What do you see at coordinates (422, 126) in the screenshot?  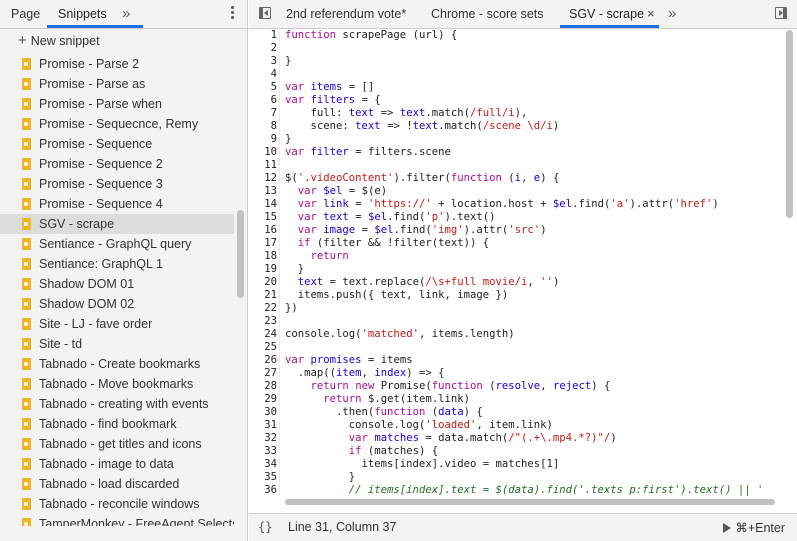 I see `code-text: scene: text => !text.match(/scene \d/i)` at bounding box center [422, 126].